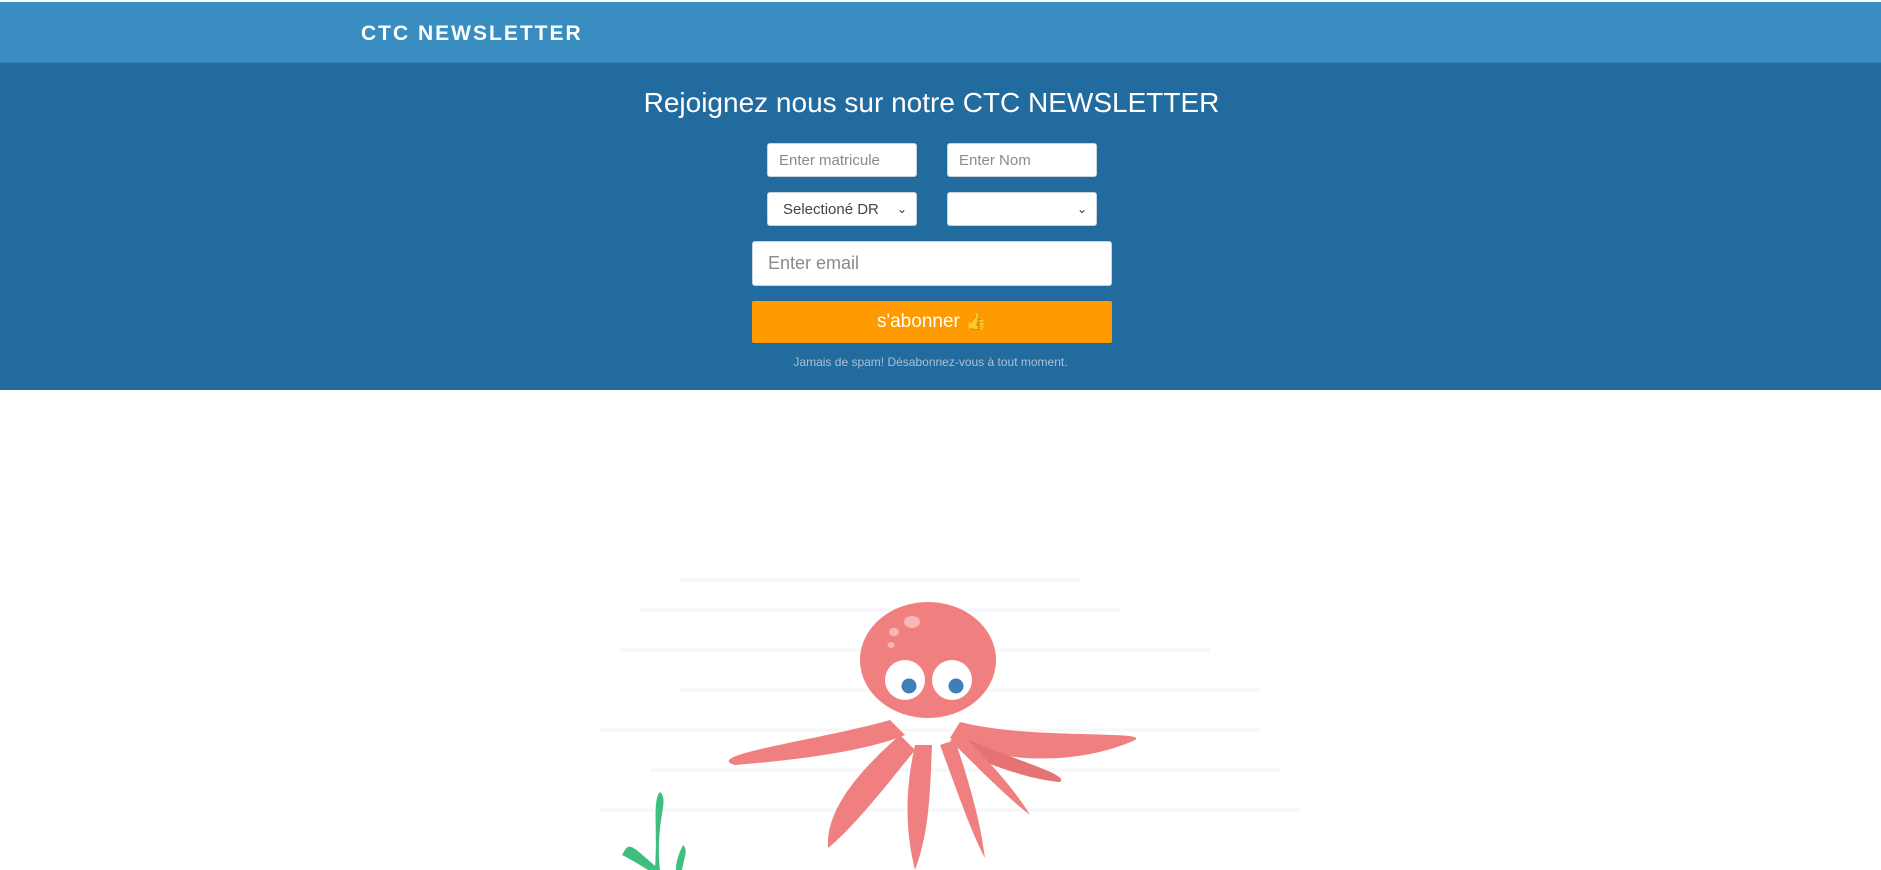 The width and height of the screenshot is (1881, 870). I want to click on top-navbar: CTC NEWSLETTER, so click(940, 32).